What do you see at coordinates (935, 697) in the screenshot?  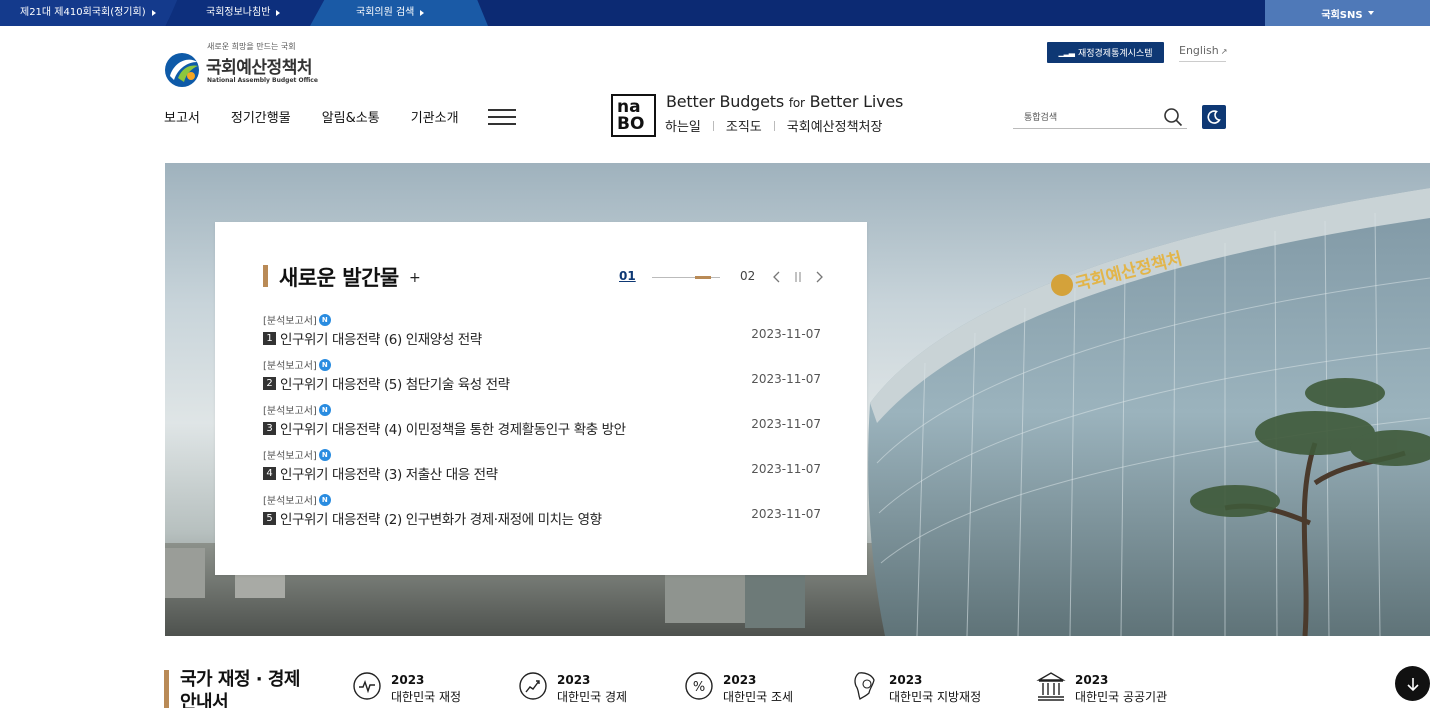 I see `guide-label: 대한민국 지방재정` at bounding box center [935, 697].